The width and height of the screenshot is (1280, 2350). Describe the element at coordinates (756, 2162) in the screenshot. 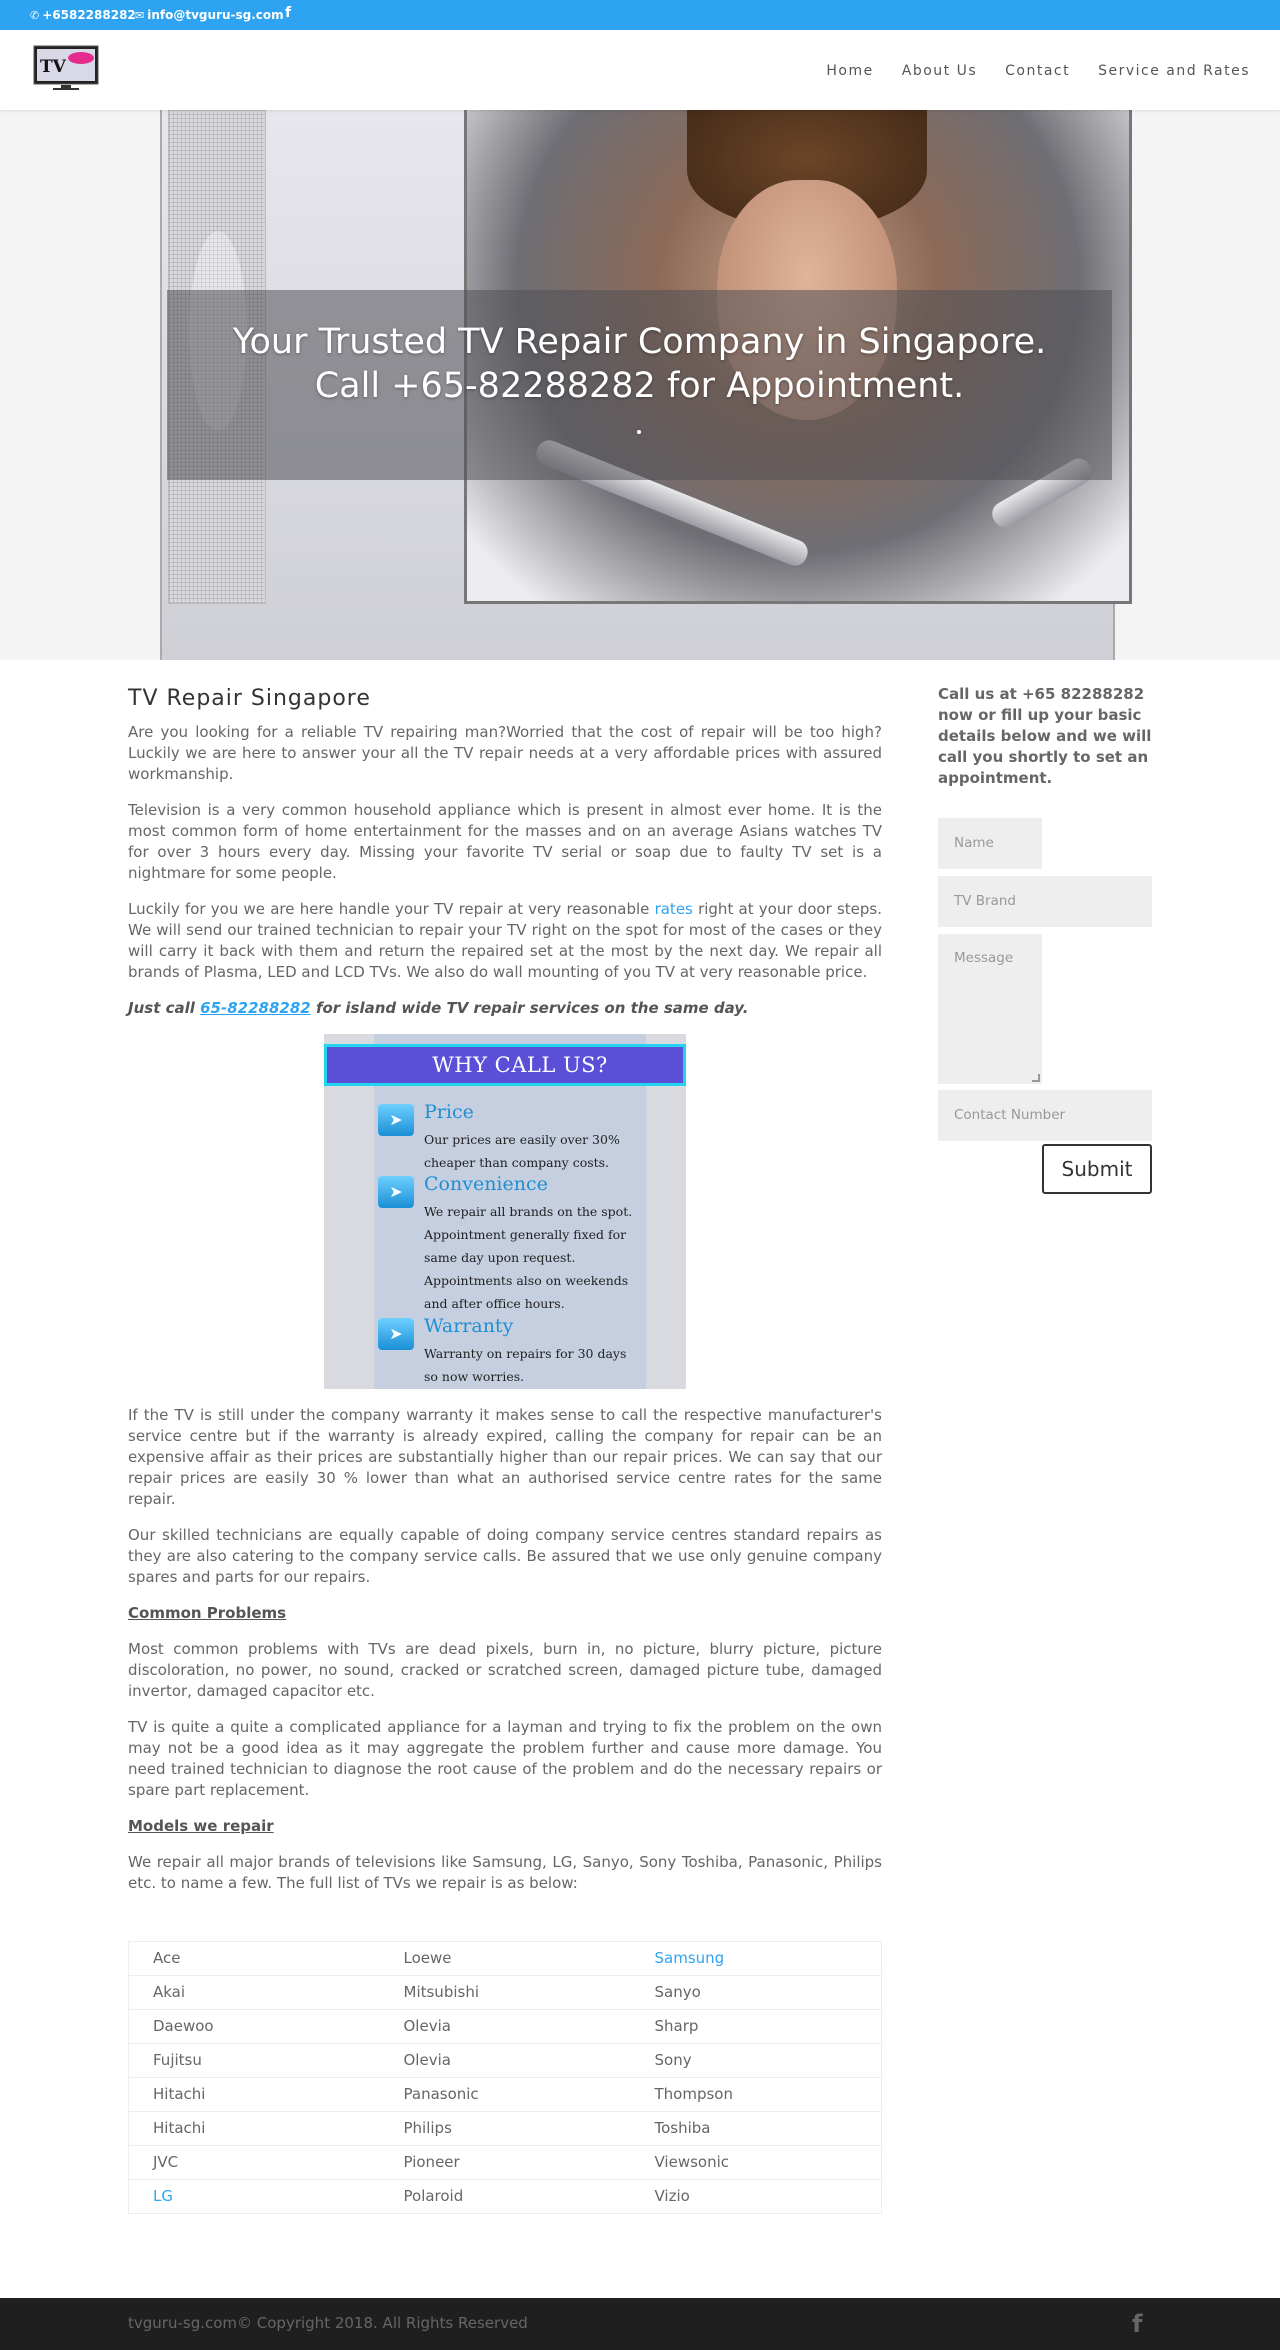

I see `table-cell: Viewsonic` at that location.